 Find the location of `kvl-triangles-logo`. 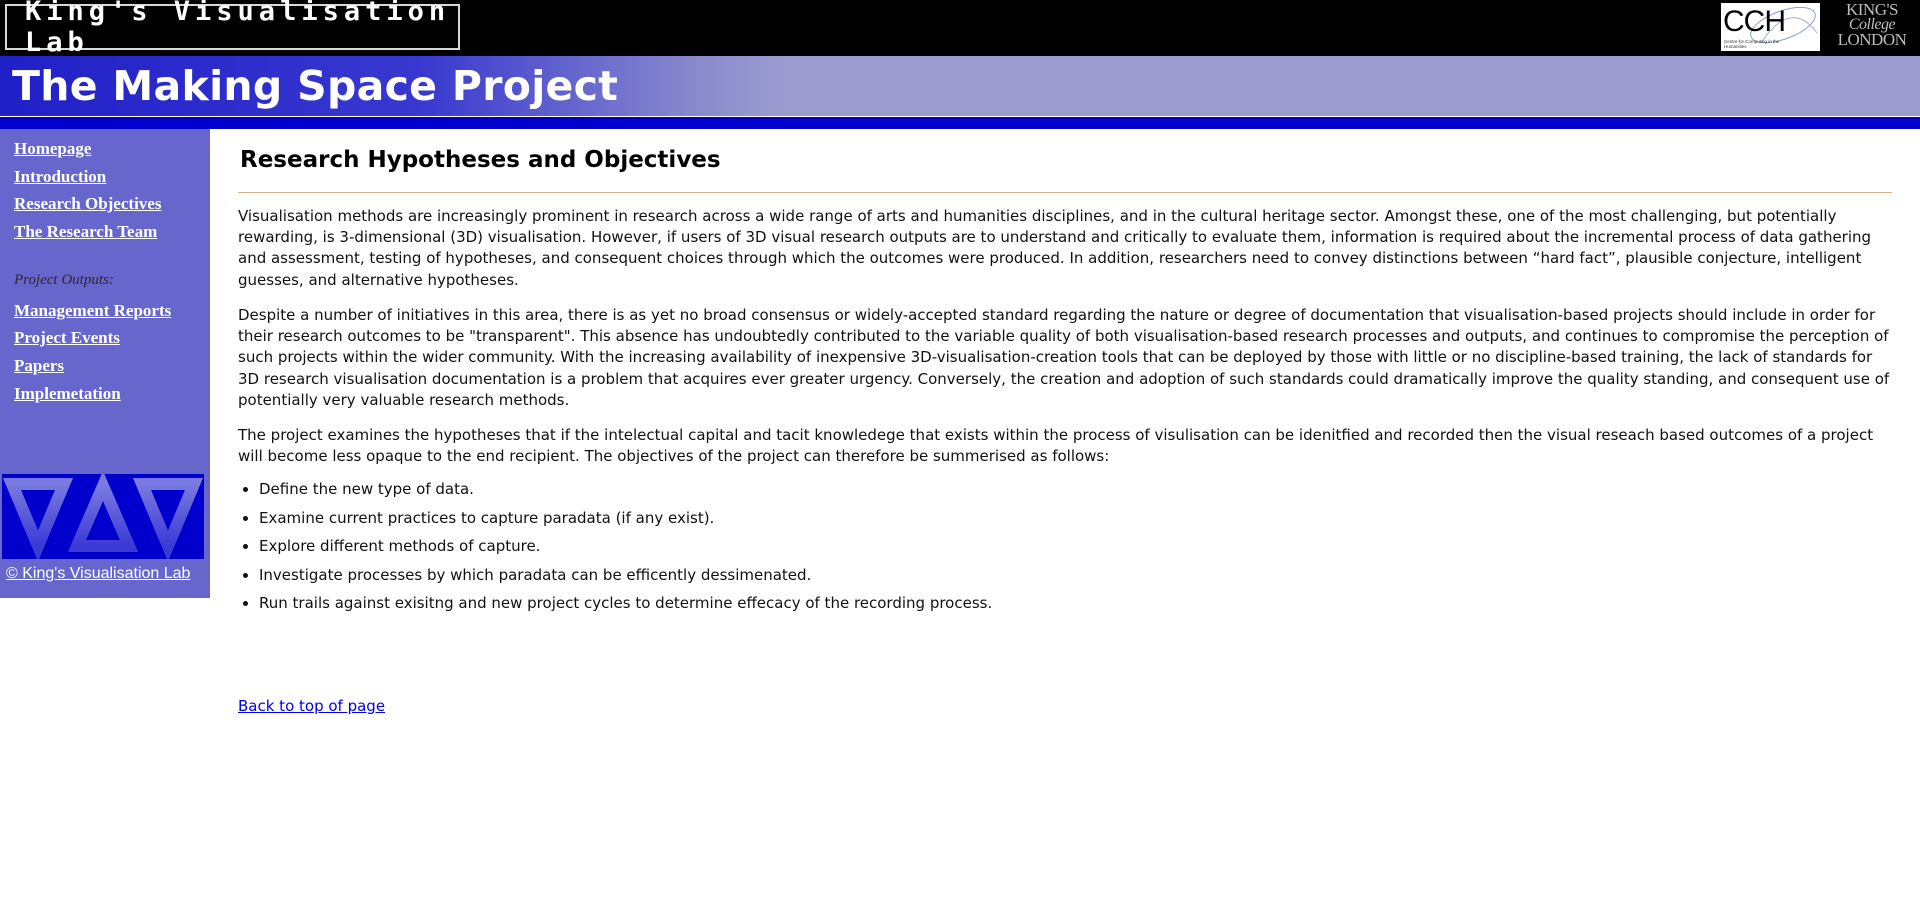

kvl-triangles-logo is located at coordinates (103, 516).